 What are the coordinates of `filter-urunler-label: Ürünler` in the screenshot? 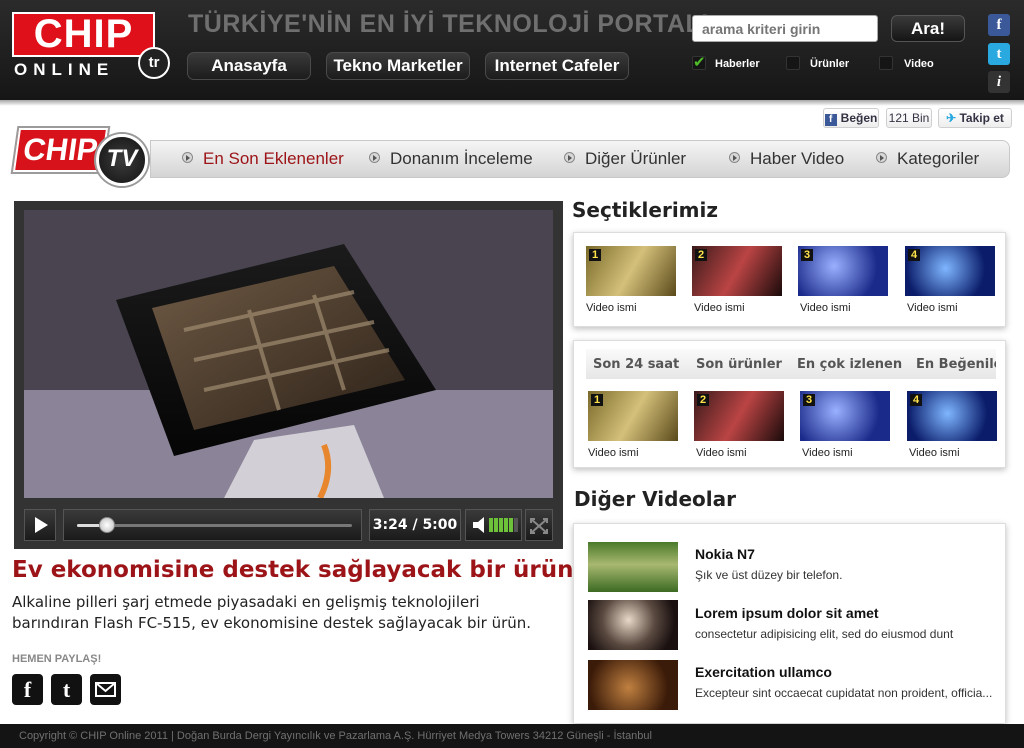 It's located at (830, 64).